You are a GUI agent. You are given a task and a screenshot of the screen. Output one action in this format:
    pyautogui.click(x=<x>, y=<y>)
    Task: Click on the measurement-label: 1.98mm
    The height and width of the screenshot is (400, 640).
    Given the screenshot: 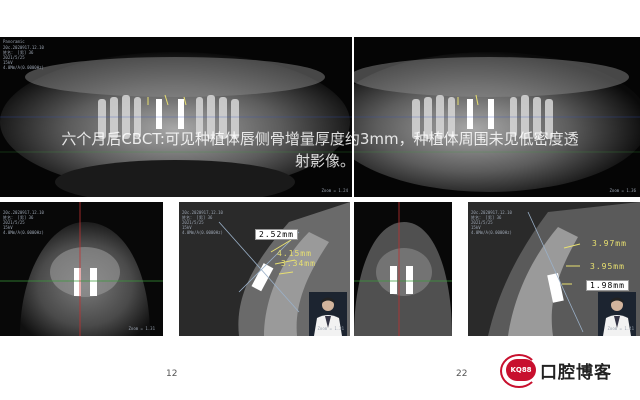 What is the action you would take?
    pyautogui.click(x=607, y=285)
    